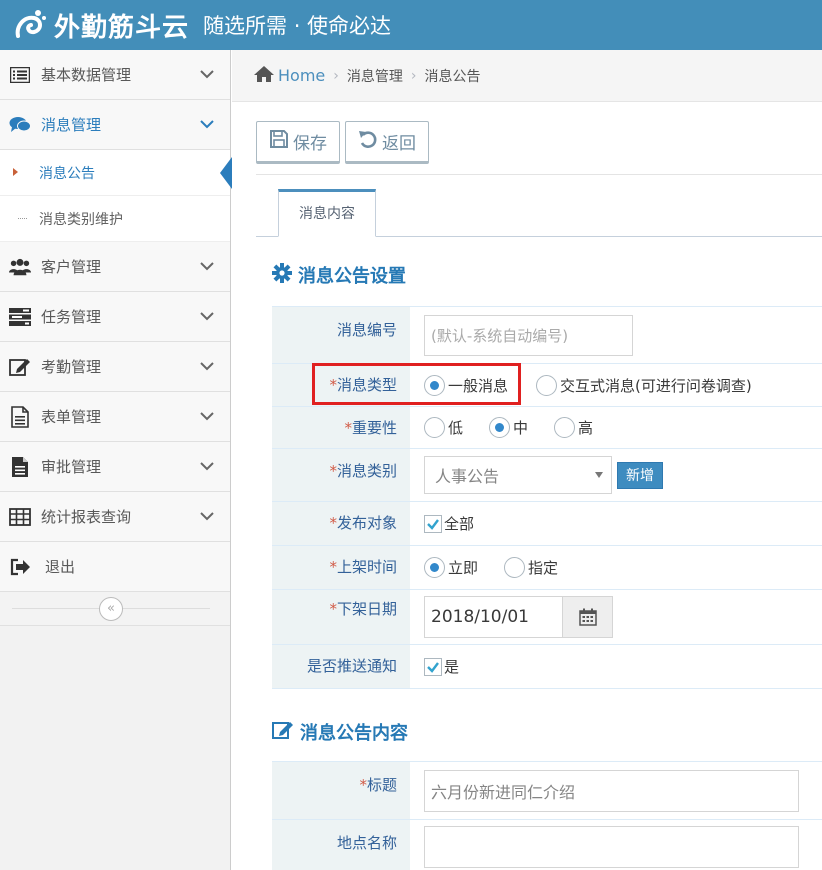 This screenshot has height=870, width=822. Describe the element at coordinates (20, 416) in the screenshot. I see `file-icon` at that location.